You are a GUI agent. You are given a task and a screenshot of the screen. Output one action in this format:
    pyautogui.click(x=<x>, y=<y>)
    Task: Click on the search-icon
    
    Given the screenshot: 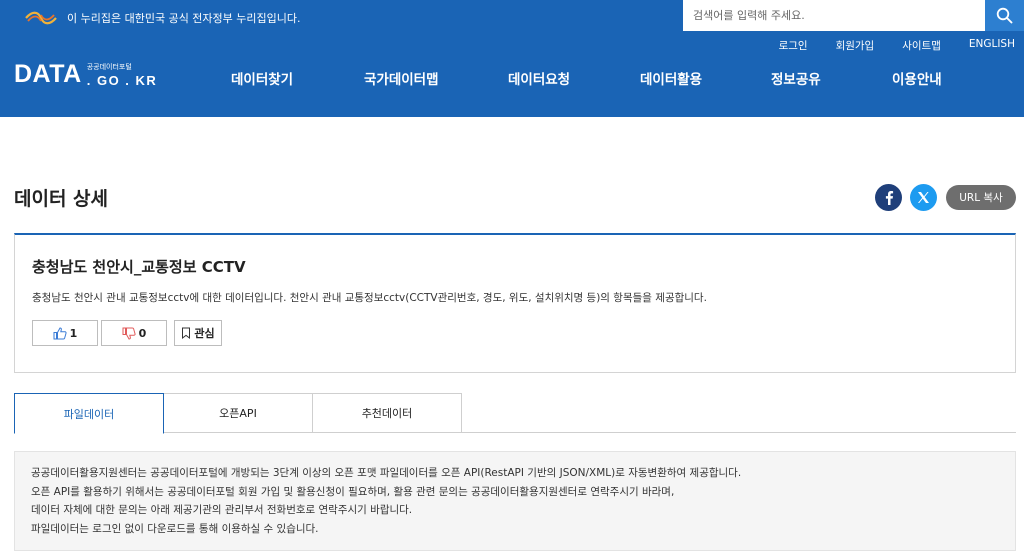 What is the action you would take?
    pyautogui.click(x=1004, y=15)
    